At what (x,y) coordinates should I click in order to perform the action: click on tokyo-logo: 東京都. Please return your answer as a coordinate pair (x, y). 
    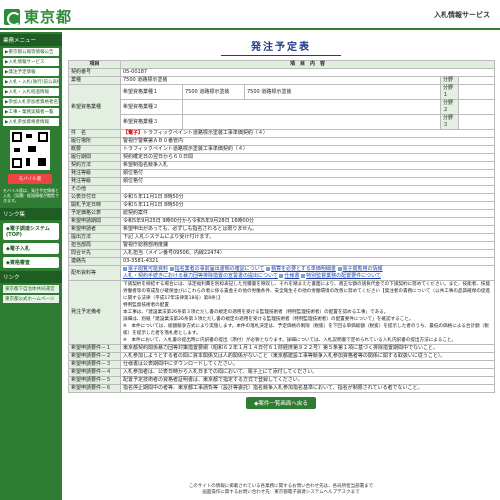
    Looking at the image, I should click on (38, 16).